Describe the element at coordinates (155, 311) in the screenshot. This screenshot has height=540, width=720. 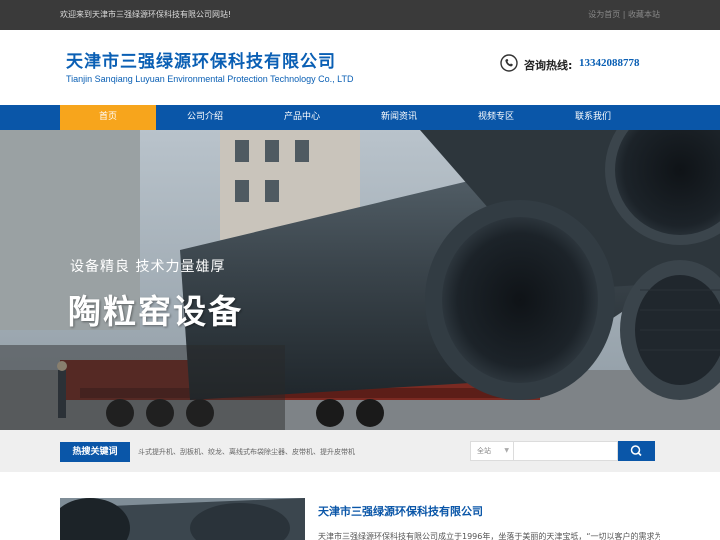
I see `banner-title: 陶粒窑设备` at that location.